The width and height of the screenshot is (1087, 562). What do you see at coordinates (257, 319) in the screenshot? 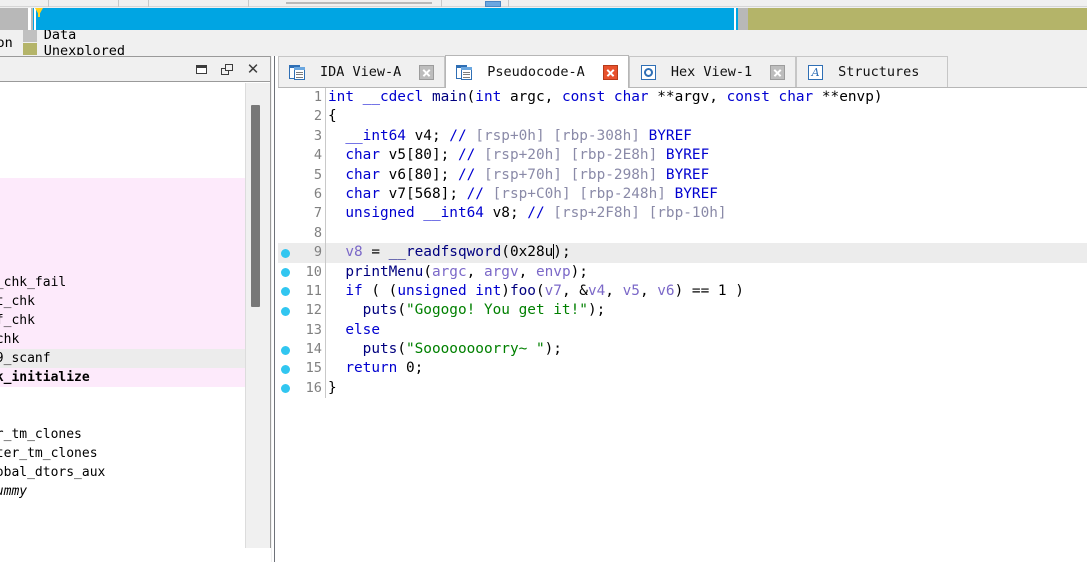
I see `functions-scrollbar` at bounding box center [257, 319].